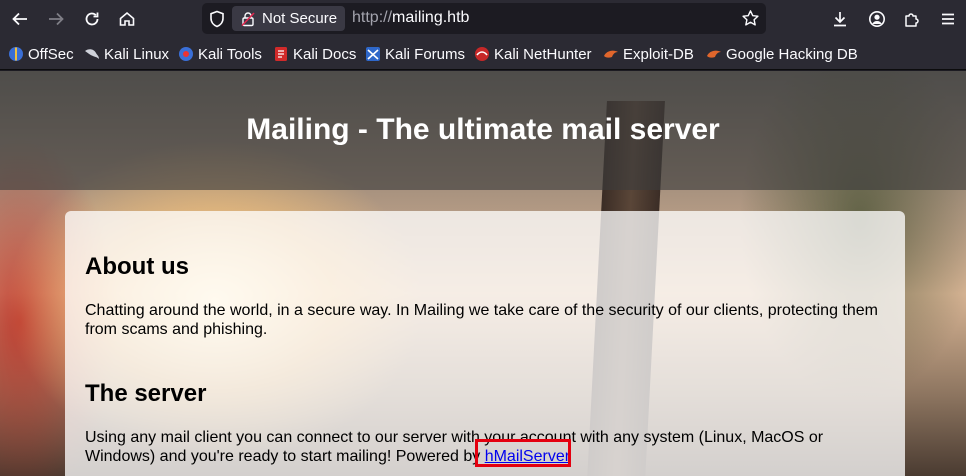  I want to click on ghdb-icon, so click(714, 54).